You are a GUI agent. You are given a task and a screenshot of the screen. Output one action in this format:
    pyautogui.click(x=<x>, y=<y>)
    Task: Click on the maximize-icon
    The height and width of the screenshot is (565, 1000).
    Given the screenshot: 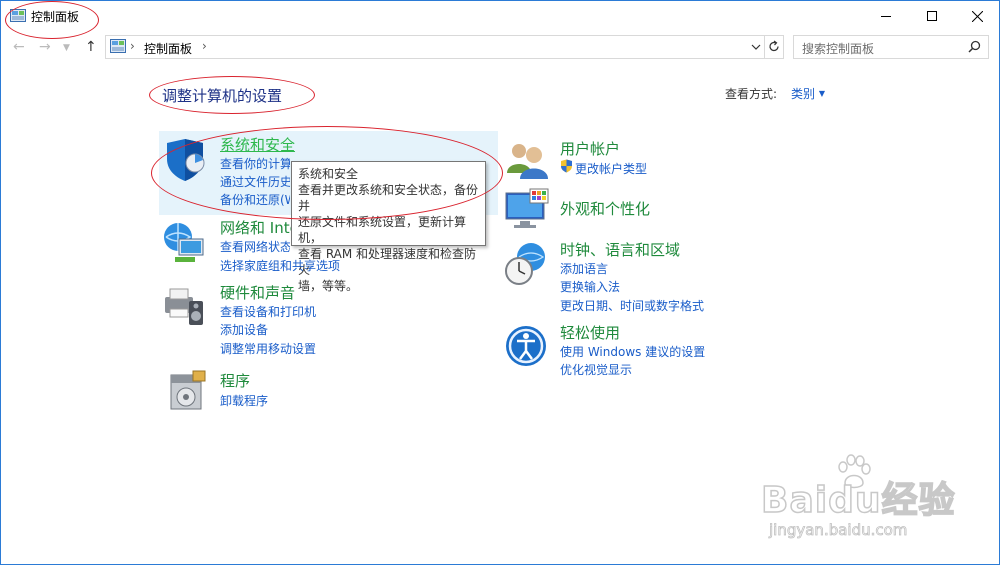 What is the action you would take?
    pyautogui.click(x=932, y=16)
    